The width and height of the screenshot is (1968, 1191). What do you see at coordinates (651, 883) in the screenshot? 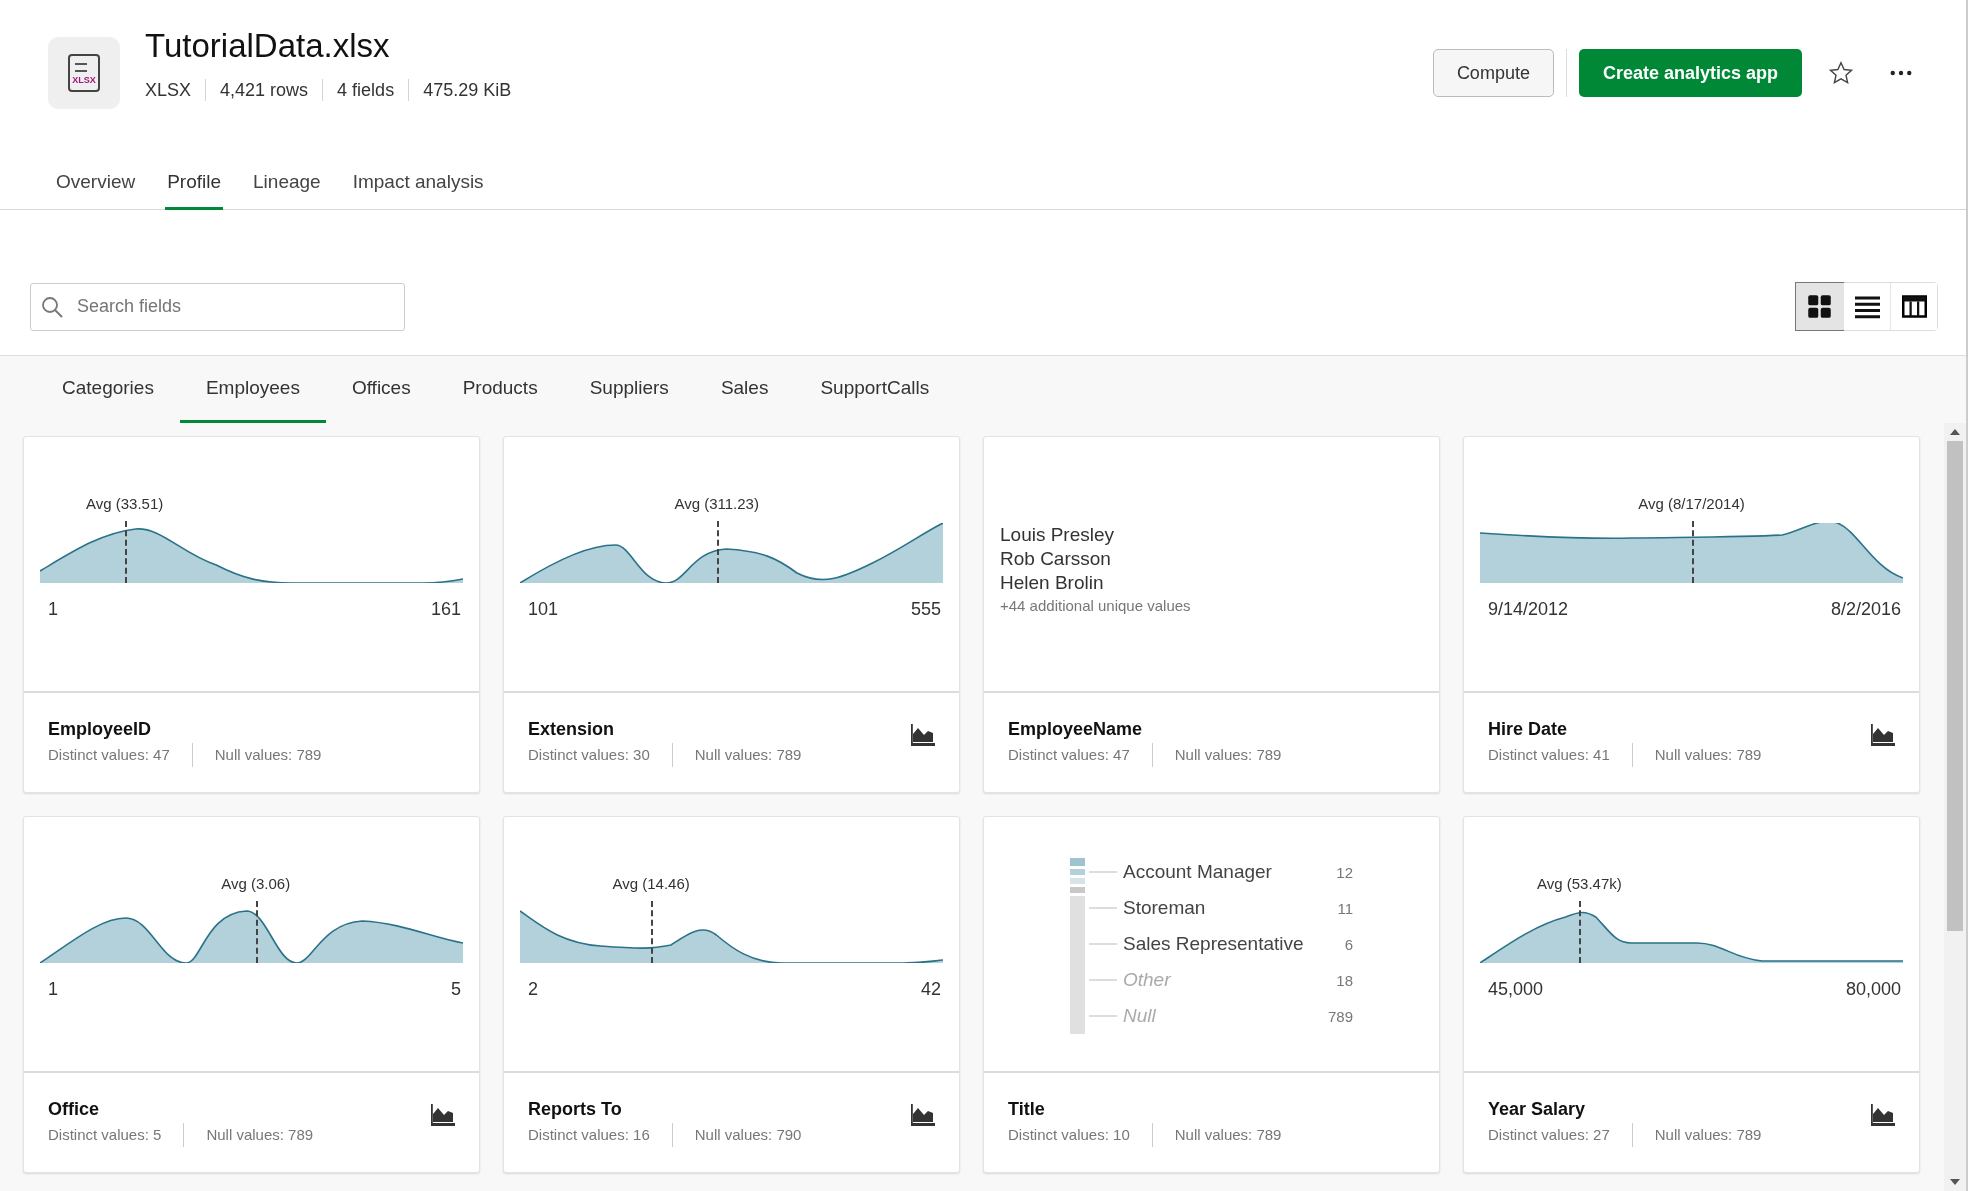
I see `average-label: Avg (14.46)` at bounding box center [651, 883].